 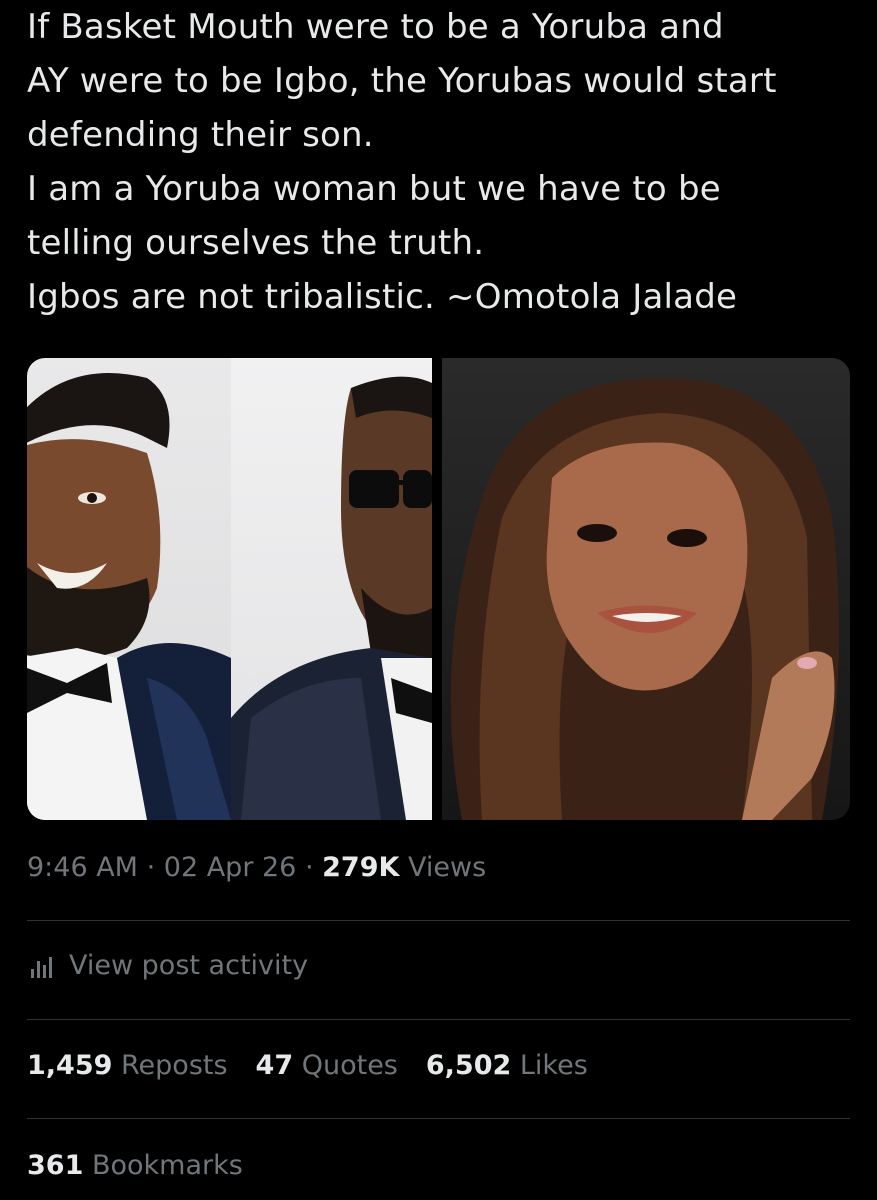 What do you see at coordinates (361, 867) in the screenshot?
I see `views-count: 279K` at bounding box center [361, 867].